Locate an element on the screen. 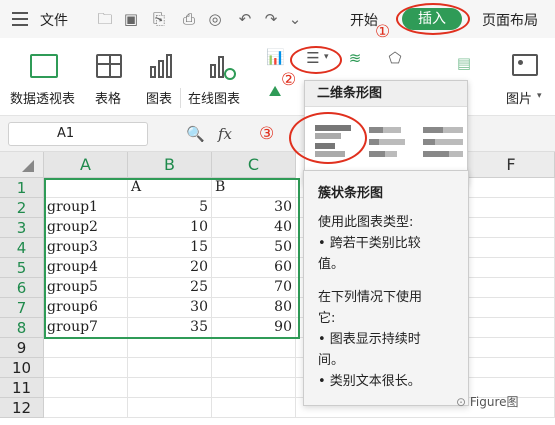 Image resolution: width=555 pixels, height=425 pixels. chart-button: 图表 is located at coordinates (159, 97).